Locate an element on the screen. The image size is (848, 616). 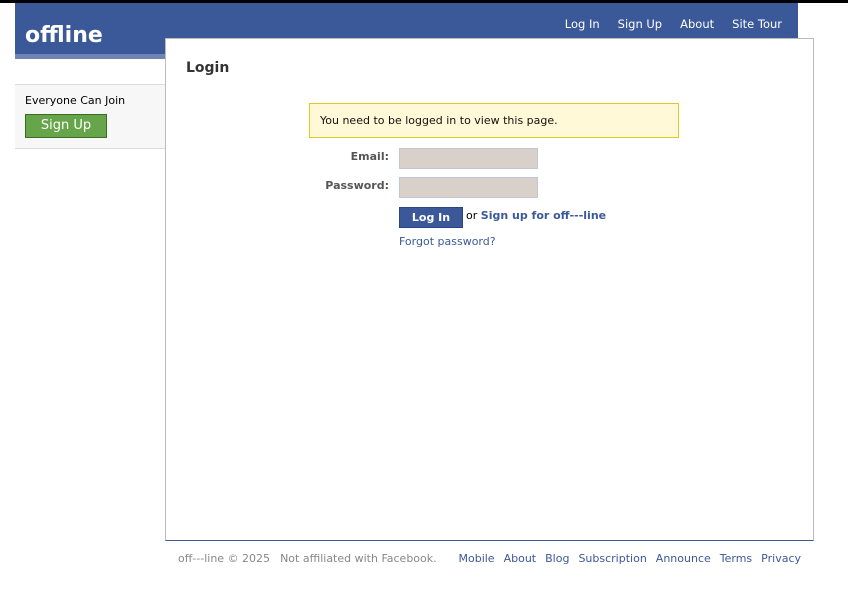
disclaimer: Not affiliated with Facebook. is located at coordinates (358, 558).